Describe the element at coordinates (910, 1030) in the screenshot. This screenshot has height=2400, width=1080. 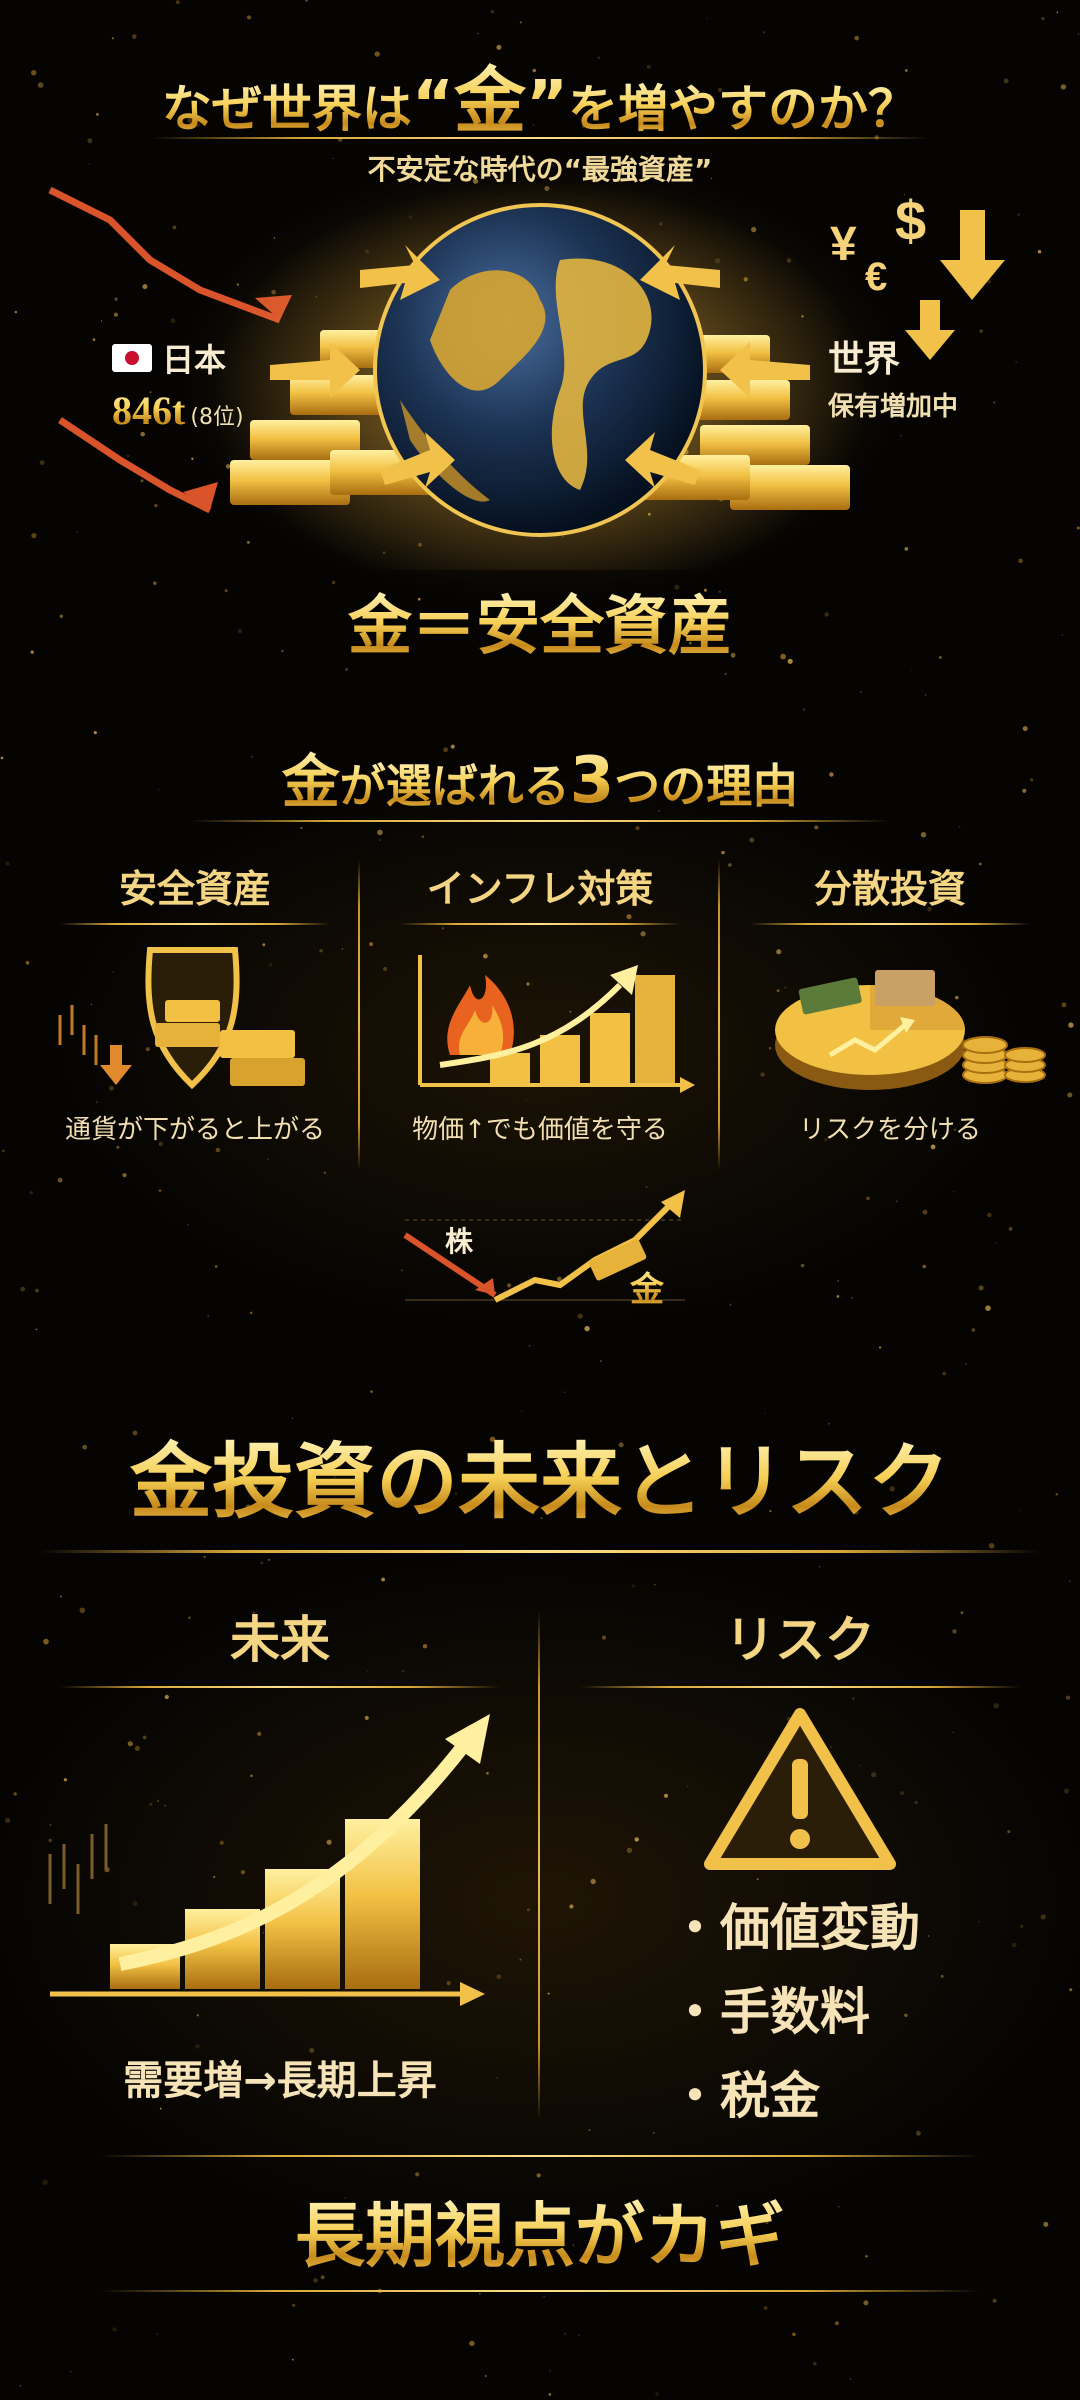
I see `pie-chart-coins-icon` at that location.